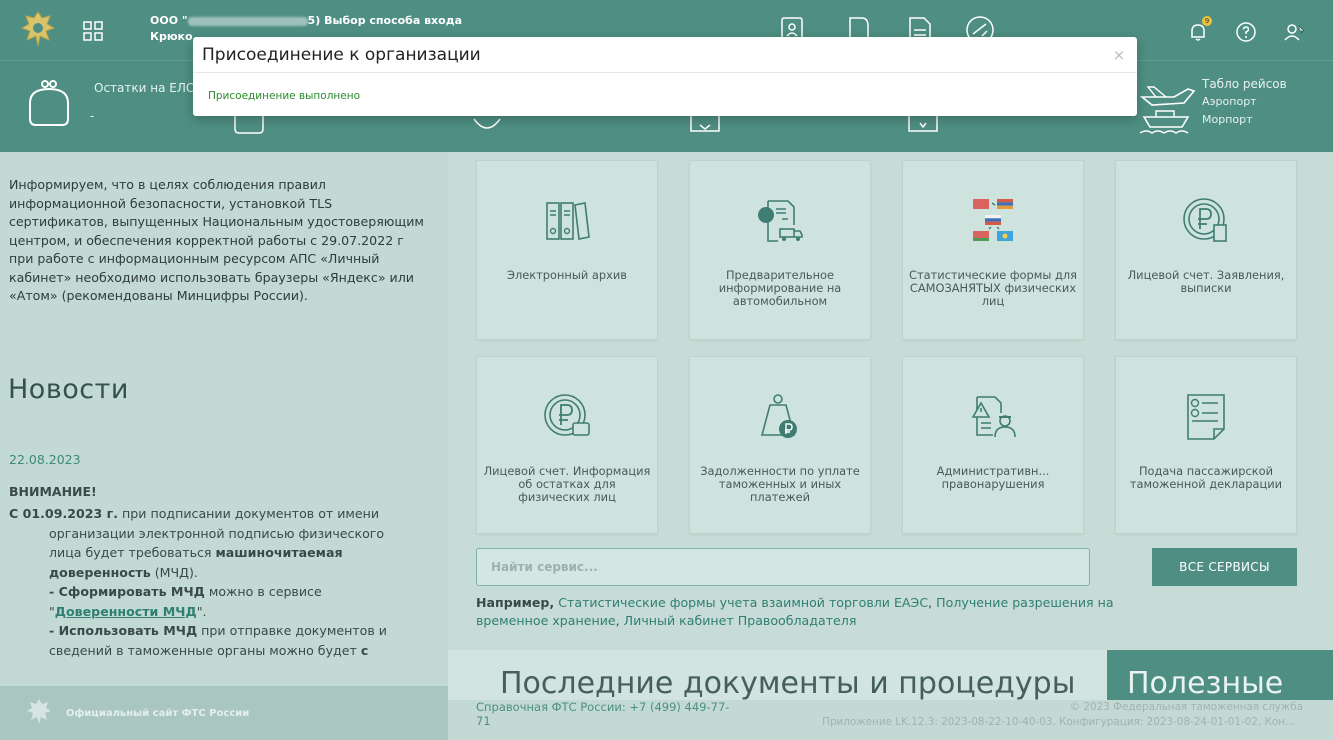  I want to click on recent-docs-panel: Последние документы и процедуры, so click(778, 675).